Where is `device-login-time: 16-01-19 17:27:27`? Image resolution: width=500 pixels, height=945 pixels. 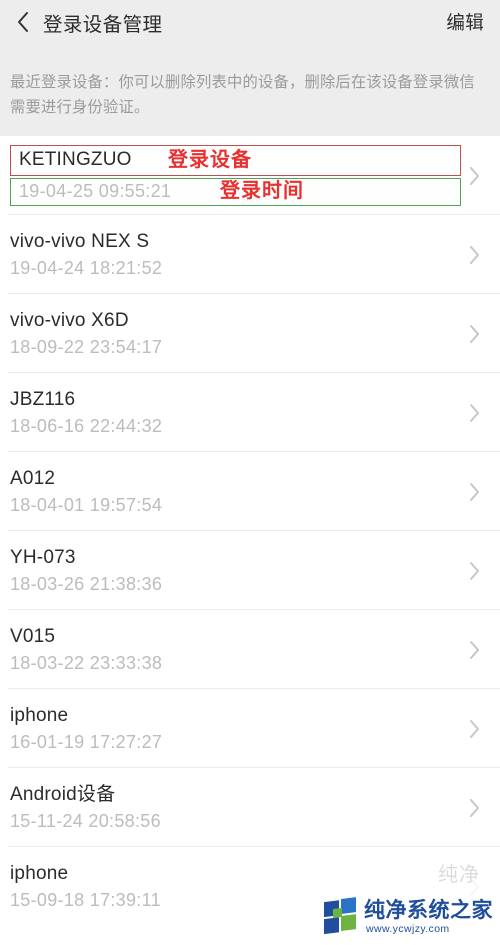
device-login-time: 16-01-19 17:27:27 is located at coordinates (86, 741).